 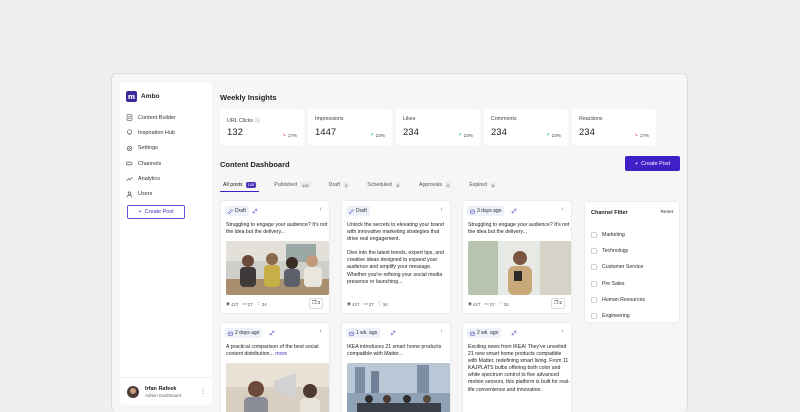 I want to click on kpi-delta-value: 23%, so click(x=468, y=135).